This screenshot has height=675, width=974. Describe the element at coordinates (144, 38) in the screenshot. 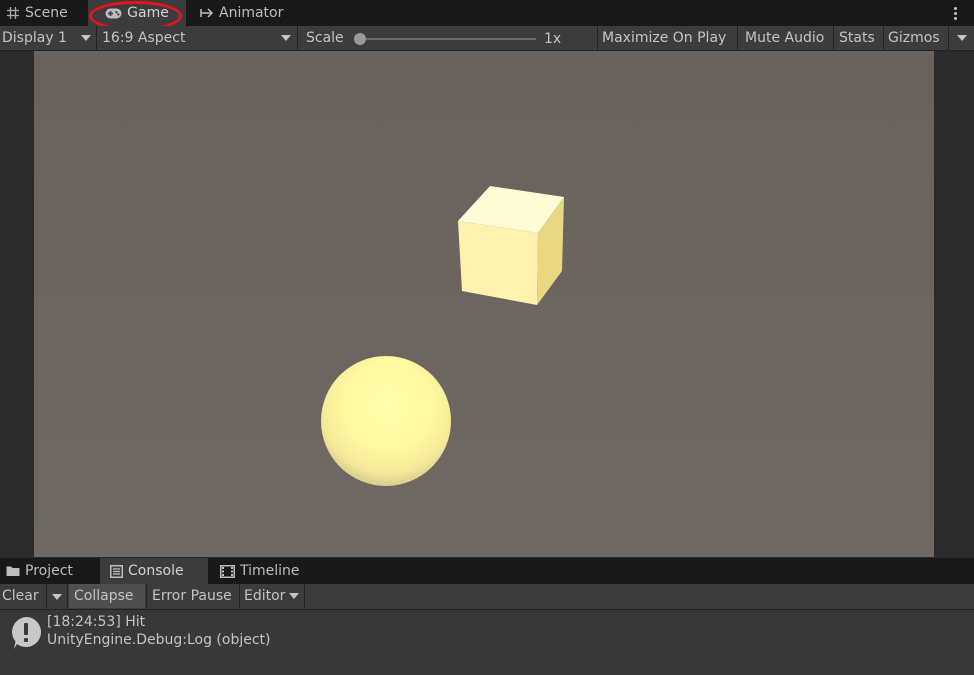

I see `aspect-label: 16:9 Aspect` at that location.